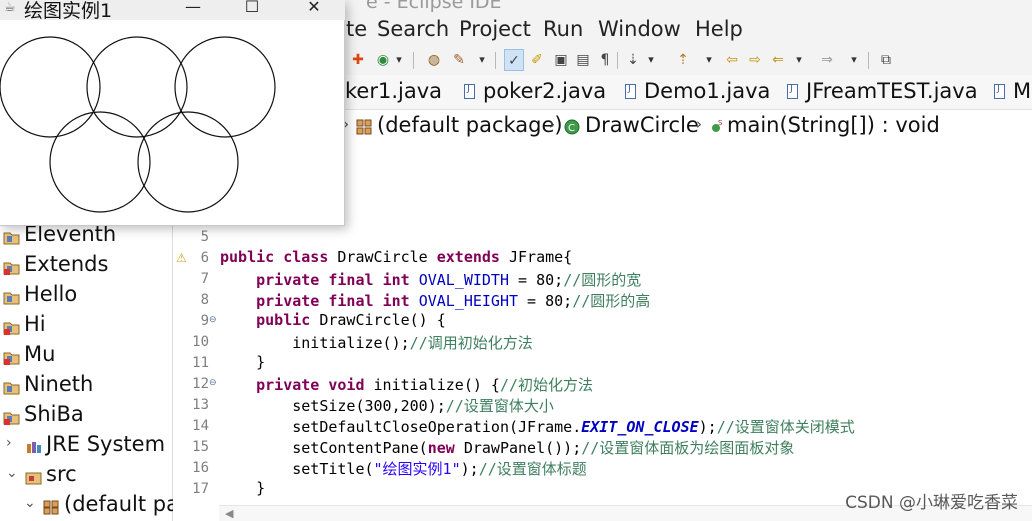 Image resolution: width=1032 pixels, height=521 pixels. Describe the element at coordinates (399, 60) in the screenshot. I see `coverage-dropdown-icon: ▾` at that location.